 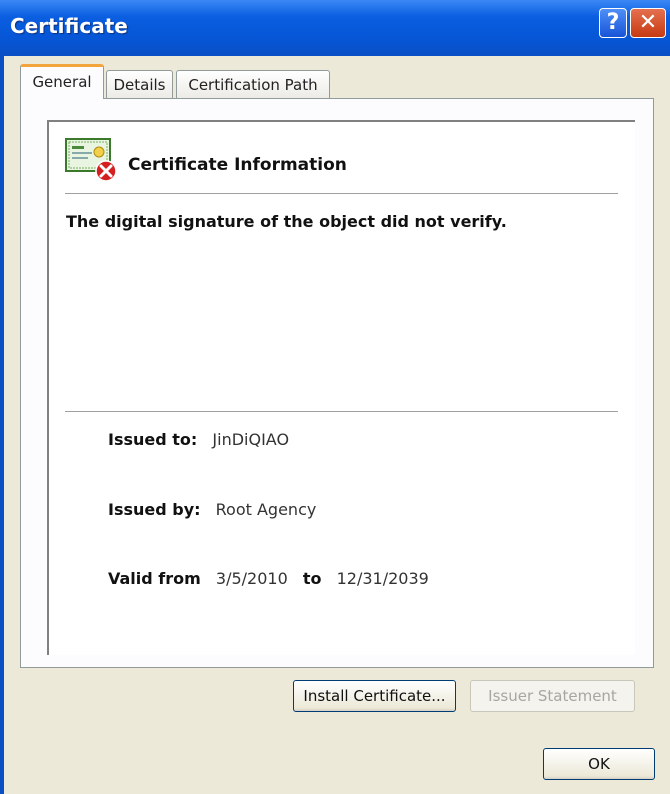 What do you see at coordinates (139, 84) in the screenshot?
I see `tab-details: Details` at bounding box center [139, 84].